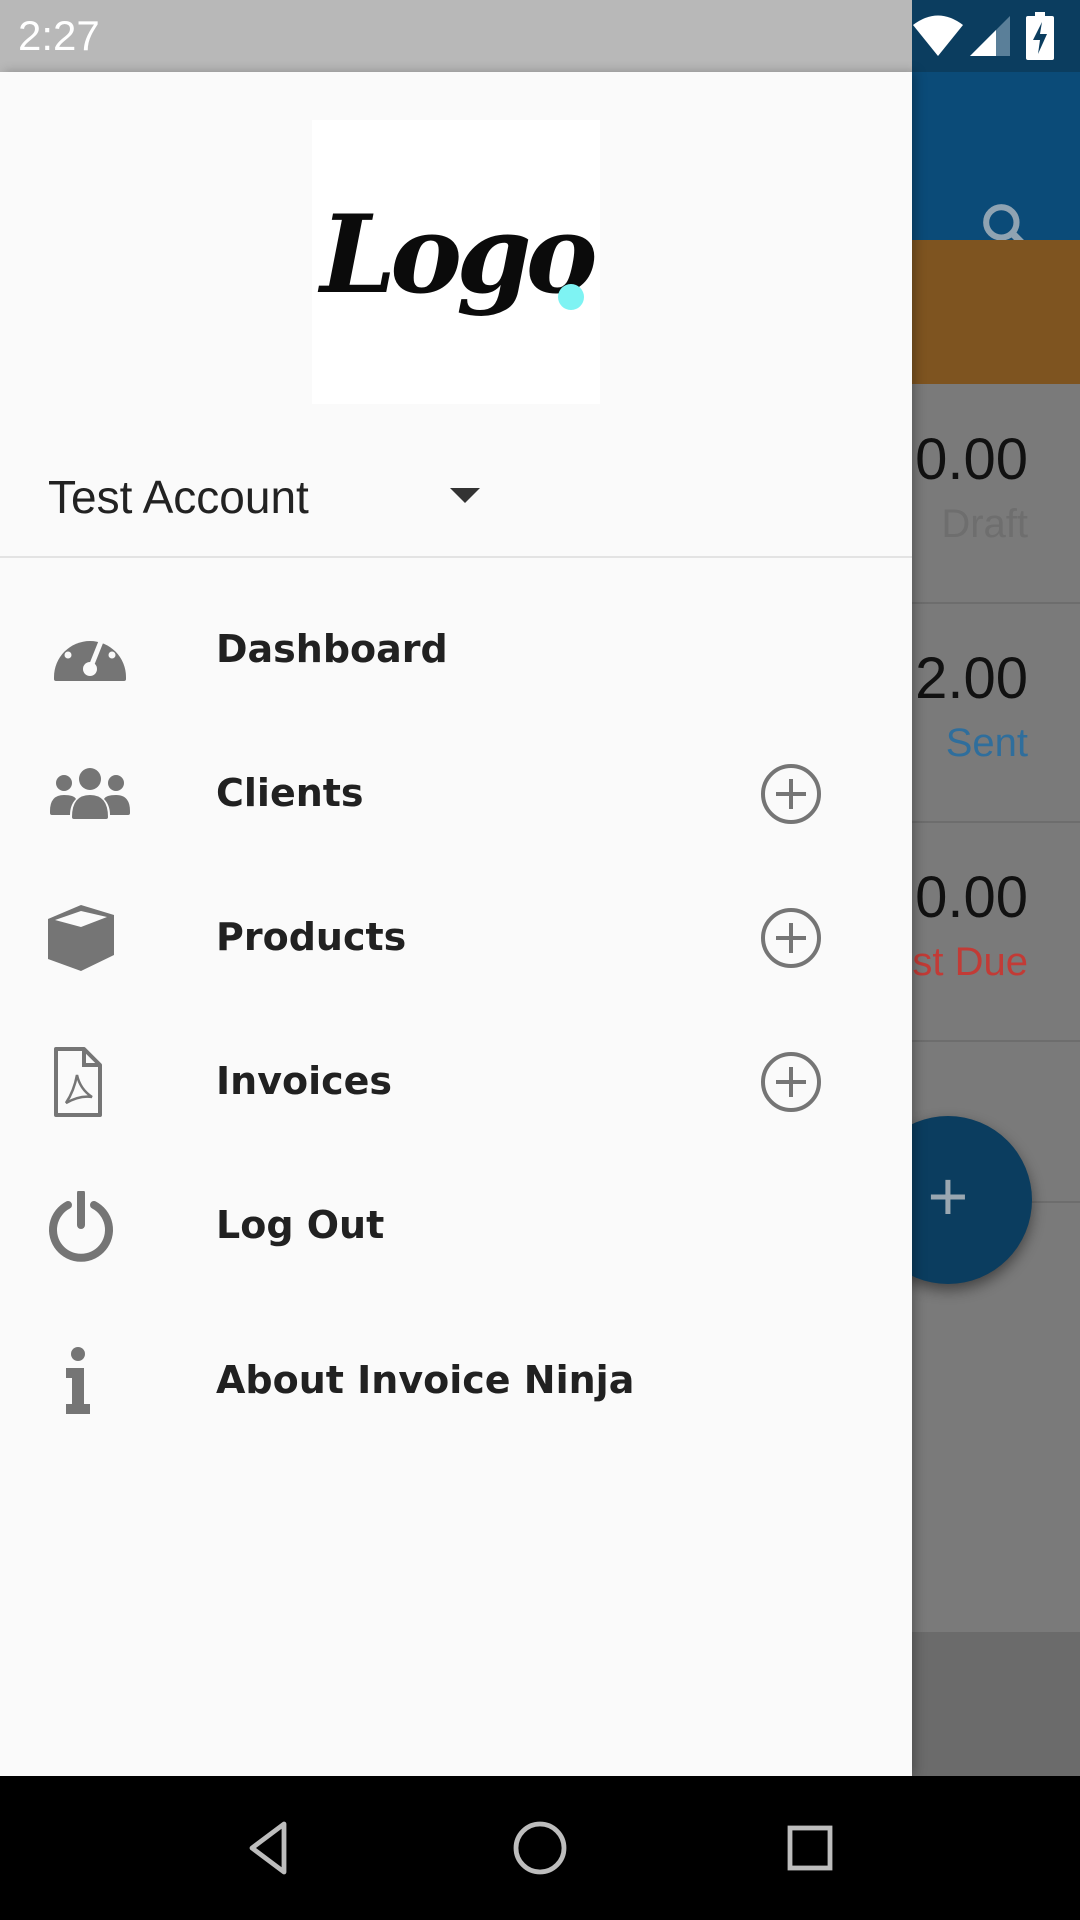 This screenshot has width=1080, height=1920. I want to click on nav-item-logout: Log Out, so click(456, 1227).